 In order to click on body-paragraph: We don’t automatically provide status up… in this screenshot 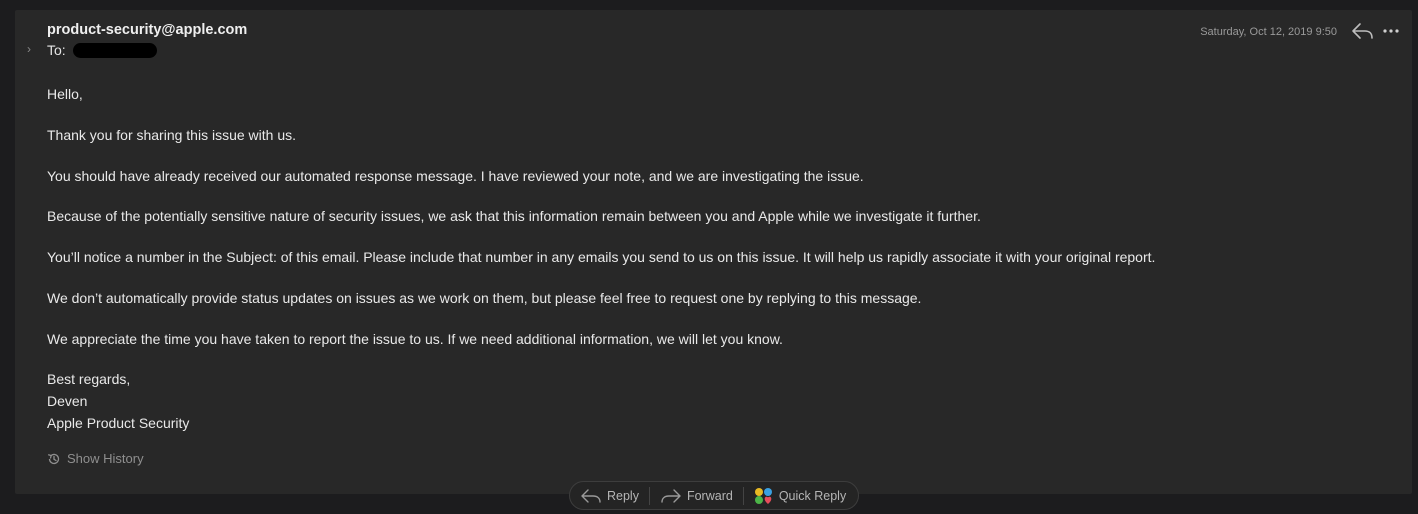, I will do `click(484, 297)`.